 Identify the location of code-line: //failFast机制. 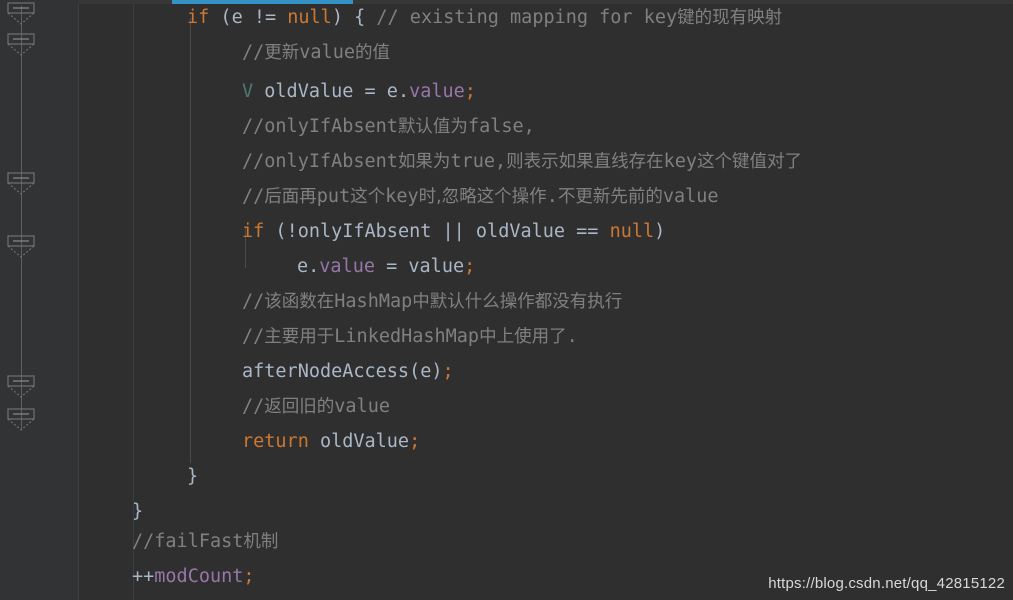
(139, 541).